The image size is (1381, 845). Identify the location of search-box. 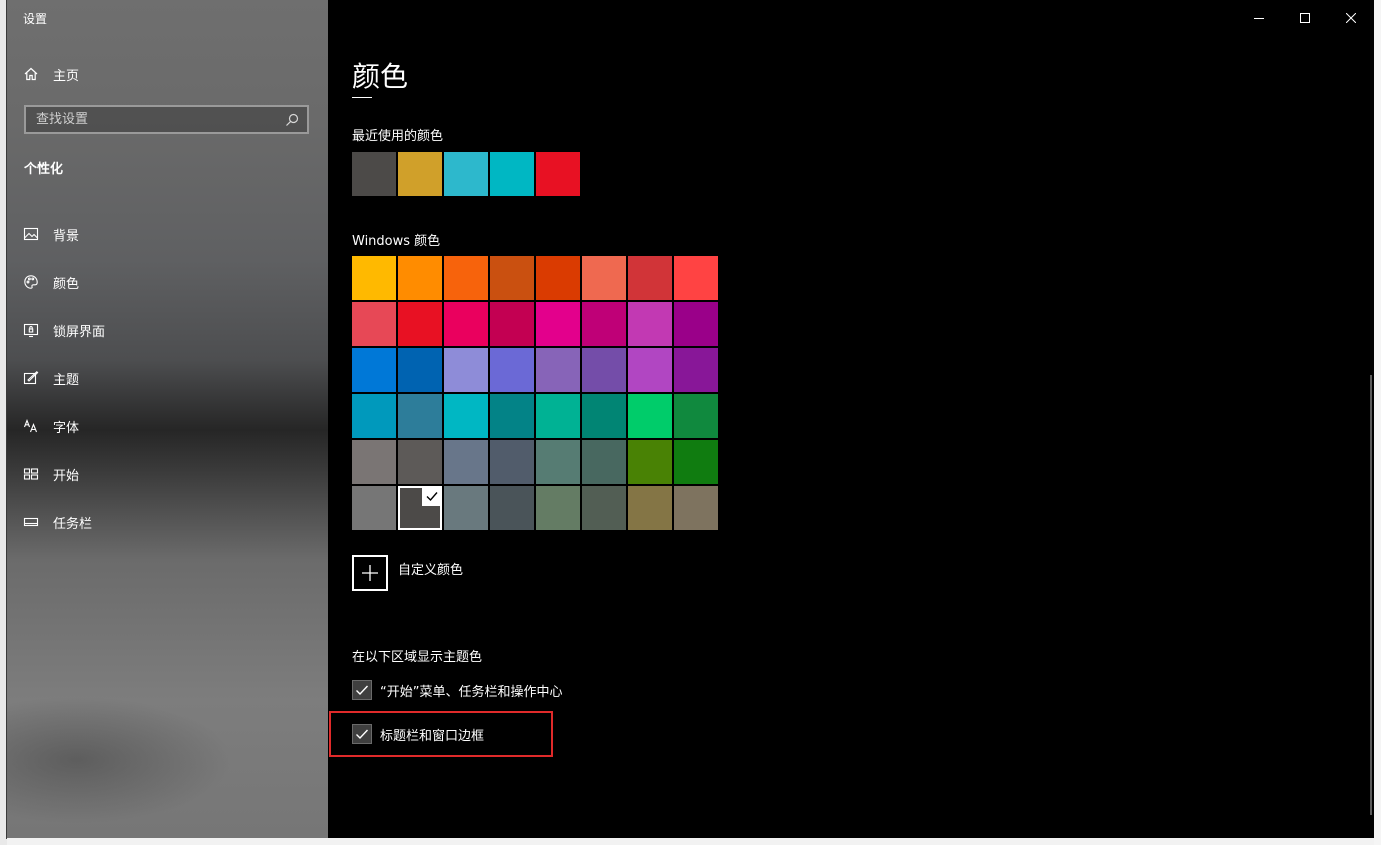
(166, 119).